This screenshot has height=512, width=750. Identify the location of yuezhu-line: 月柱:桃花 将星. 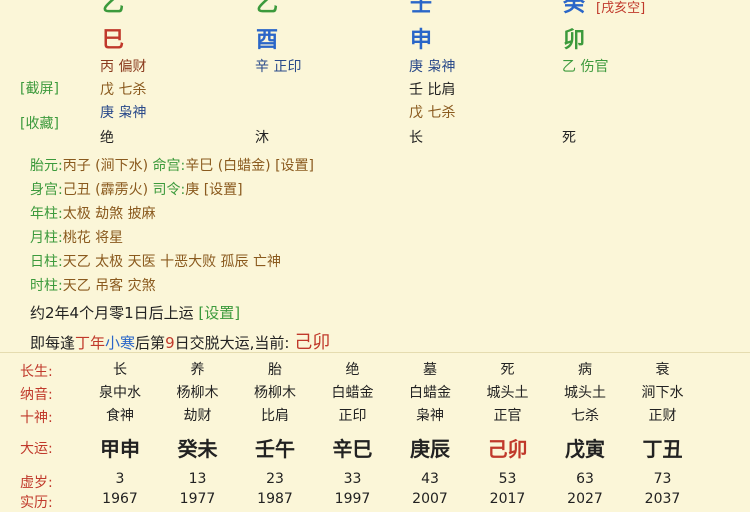
(76, 237).